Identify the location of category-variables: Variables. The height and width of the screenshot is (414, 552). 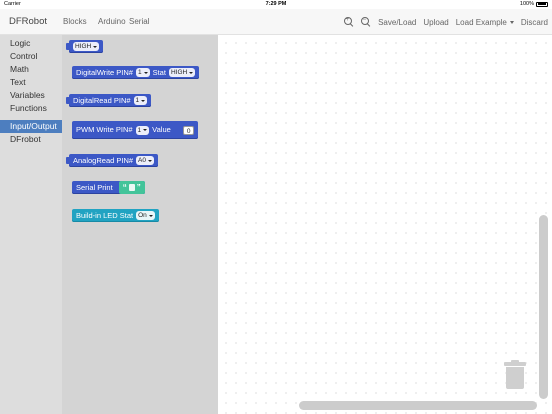
(31, 95).